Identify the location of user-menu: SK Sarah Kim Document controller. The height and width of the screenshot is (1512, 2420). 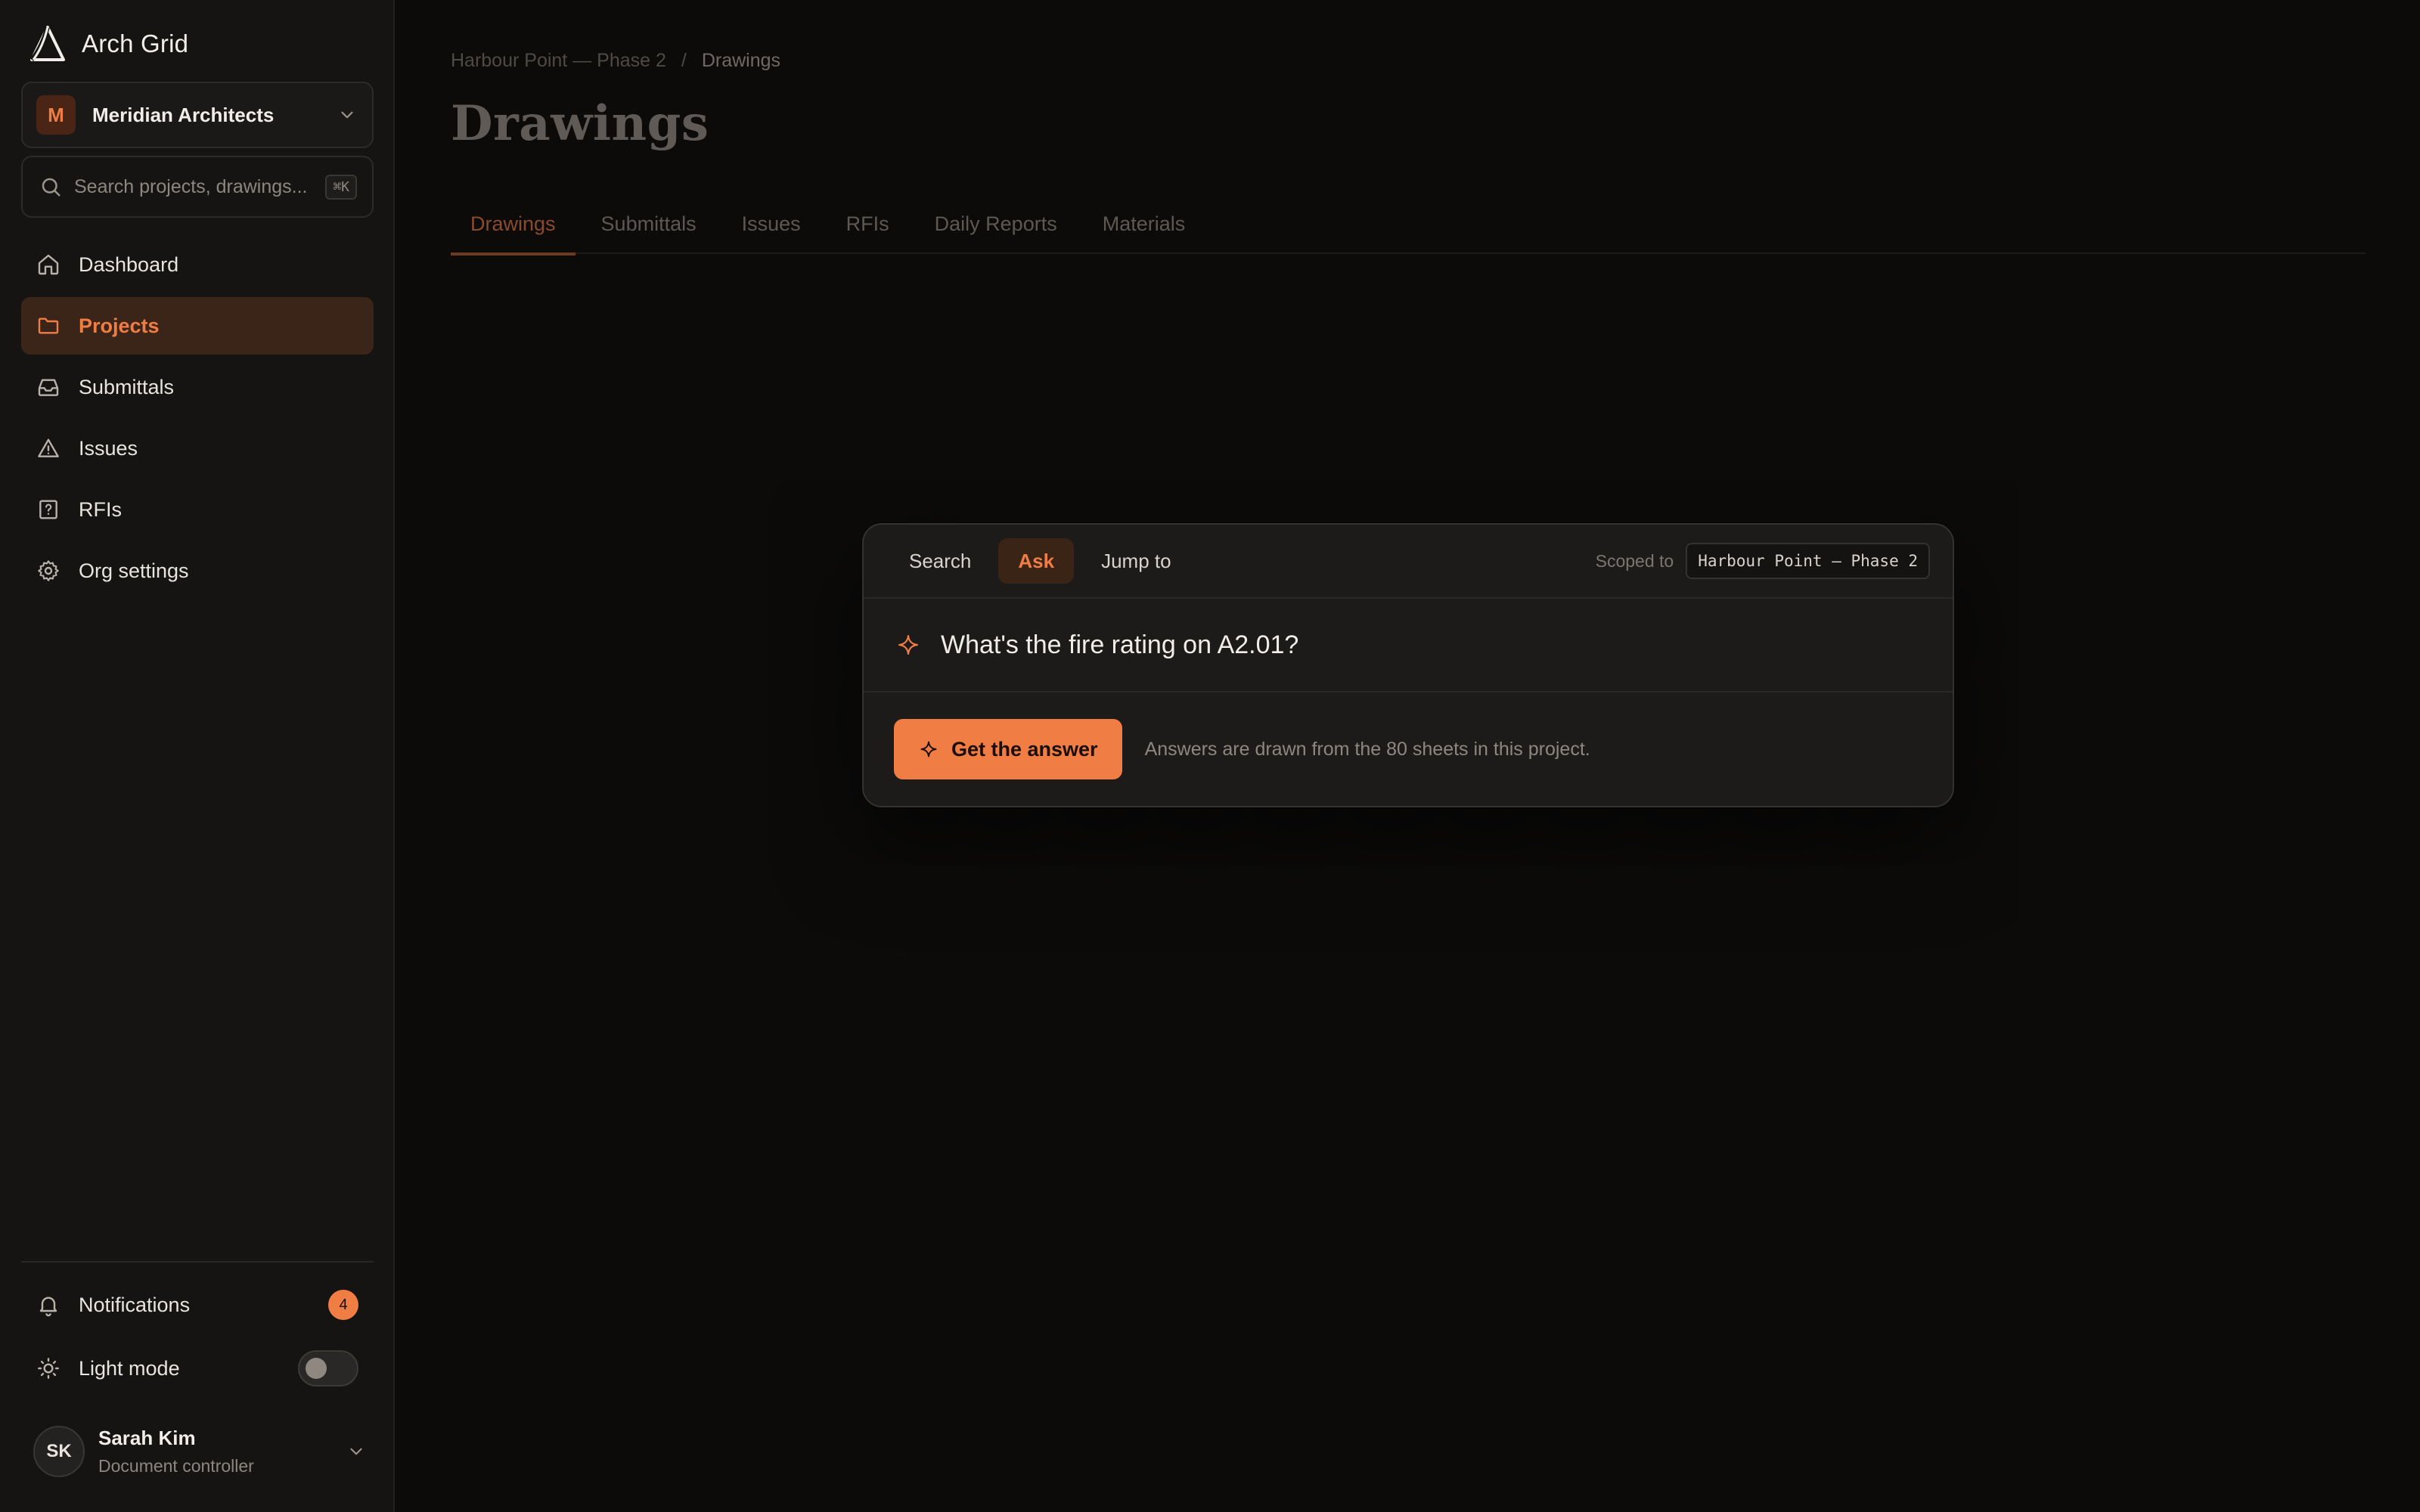
(199, 1452).